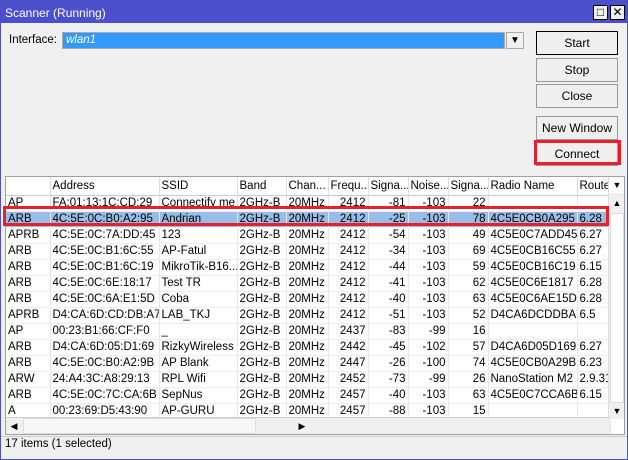 The height and width of the screenshot is (460, 628). Describe the element at coordinates (105, 186) in the screenshot. I see `column-header-address: Address` at that location.